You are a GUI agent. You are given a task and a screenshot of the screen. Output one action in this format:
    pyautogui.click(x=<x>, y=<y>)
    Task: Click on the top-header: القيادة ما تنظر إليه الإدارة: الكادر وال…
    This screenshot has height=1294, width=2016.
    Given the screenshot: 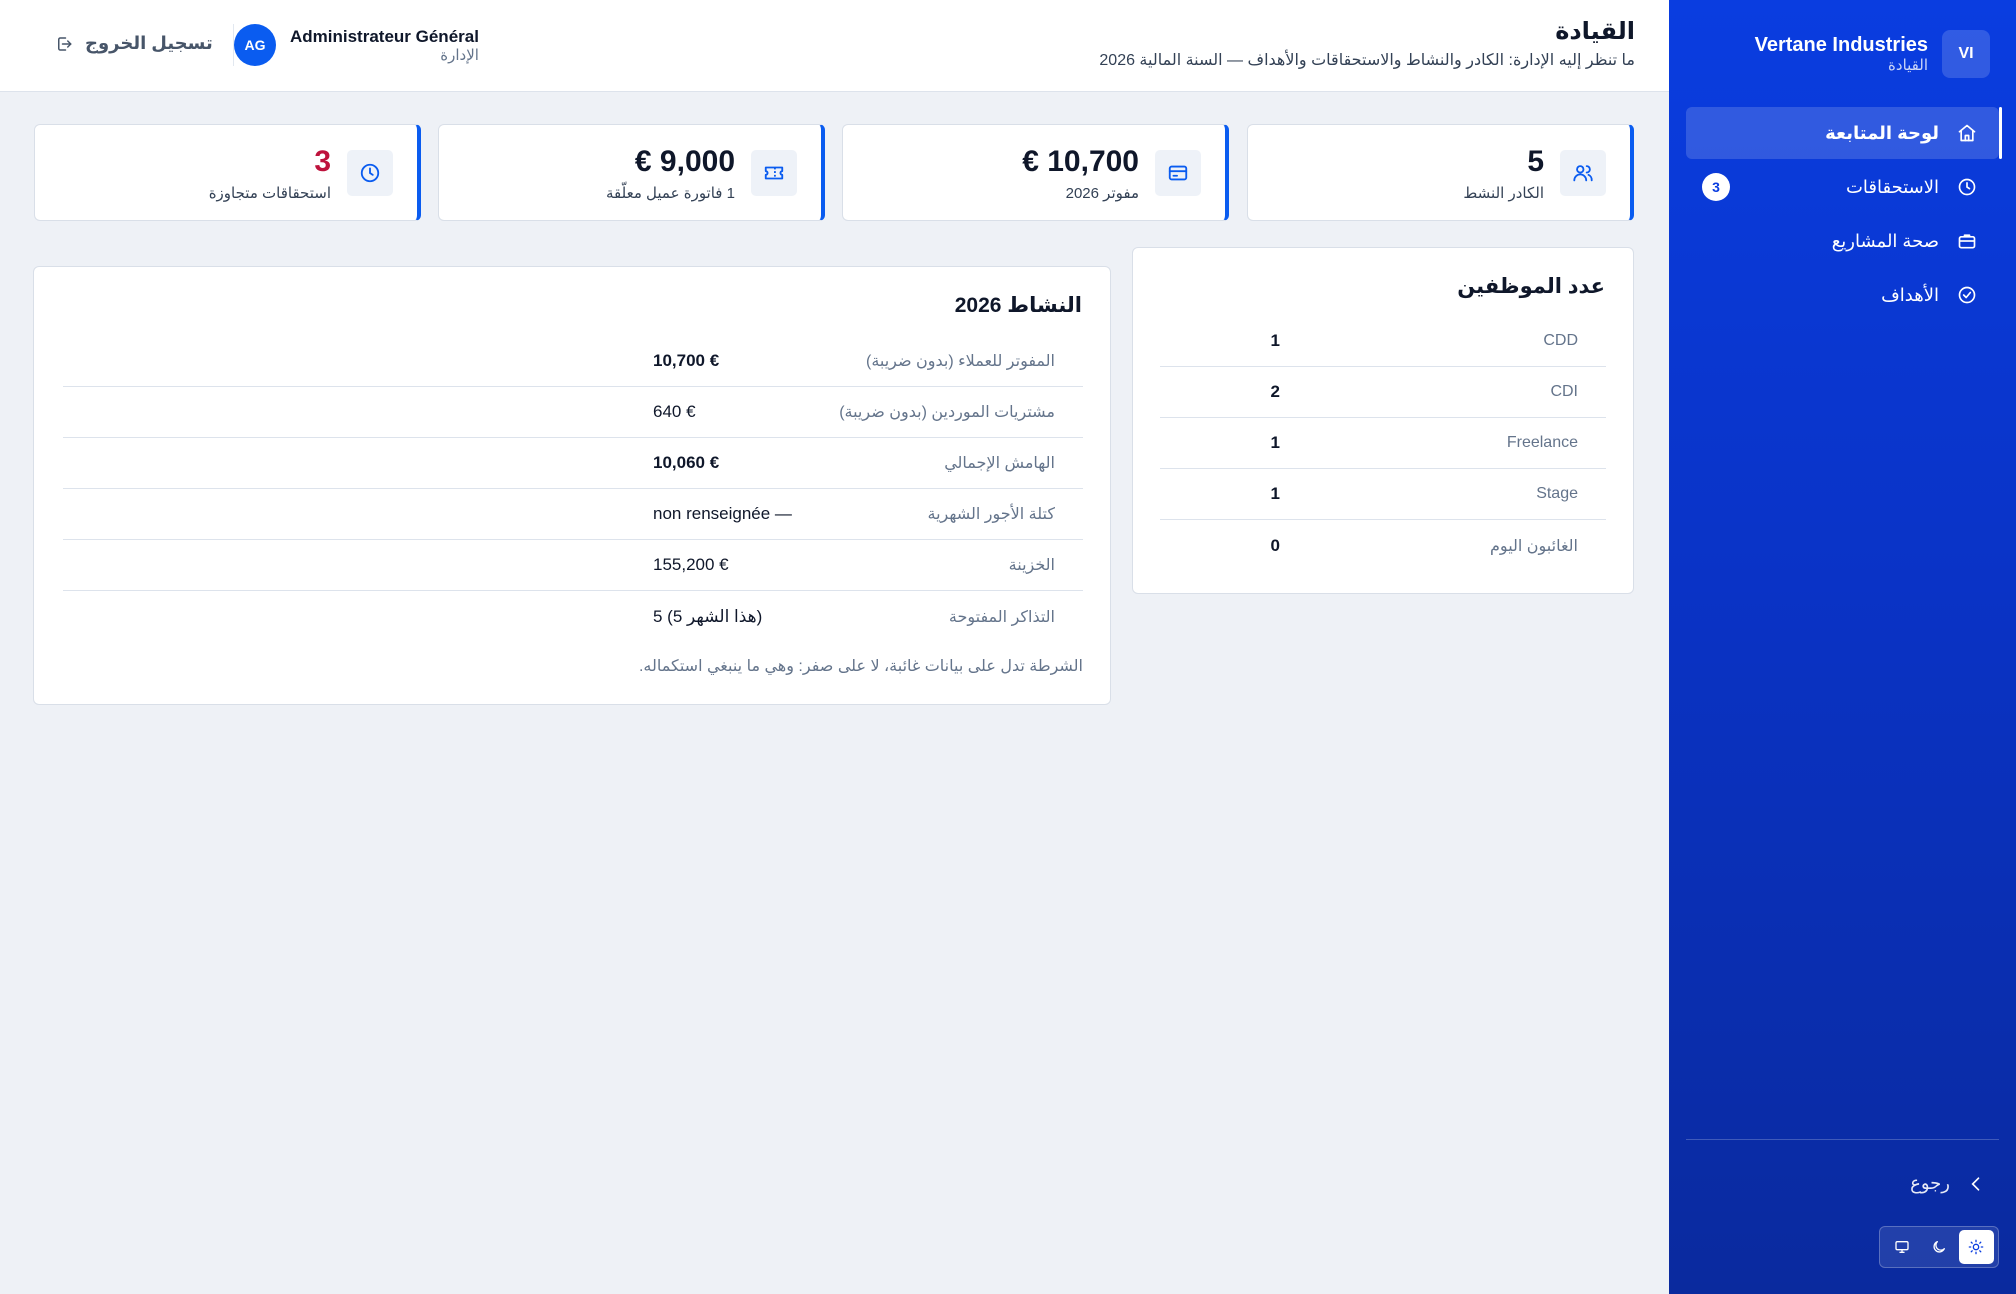 What is the action you would take?
    pyautogui.click(x=834, y=46)
    